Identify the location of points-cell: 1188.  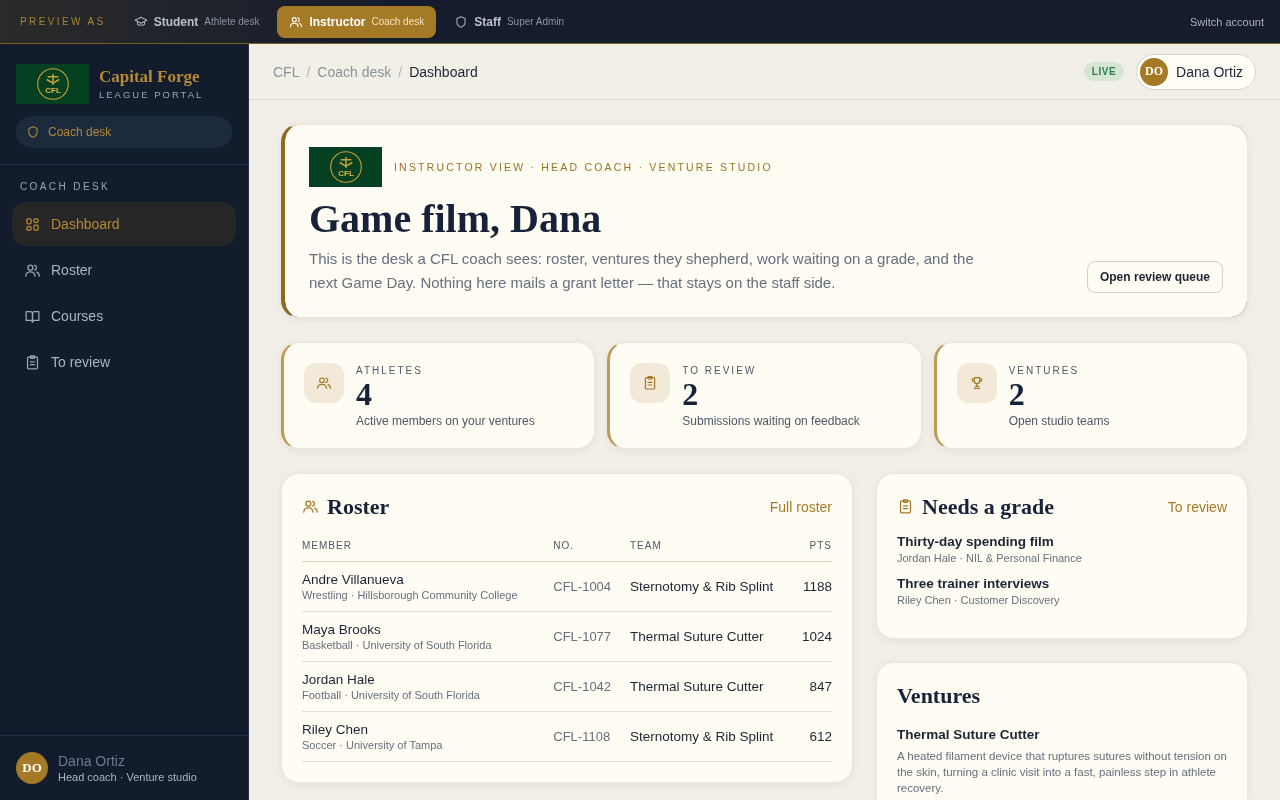
(814, 586).